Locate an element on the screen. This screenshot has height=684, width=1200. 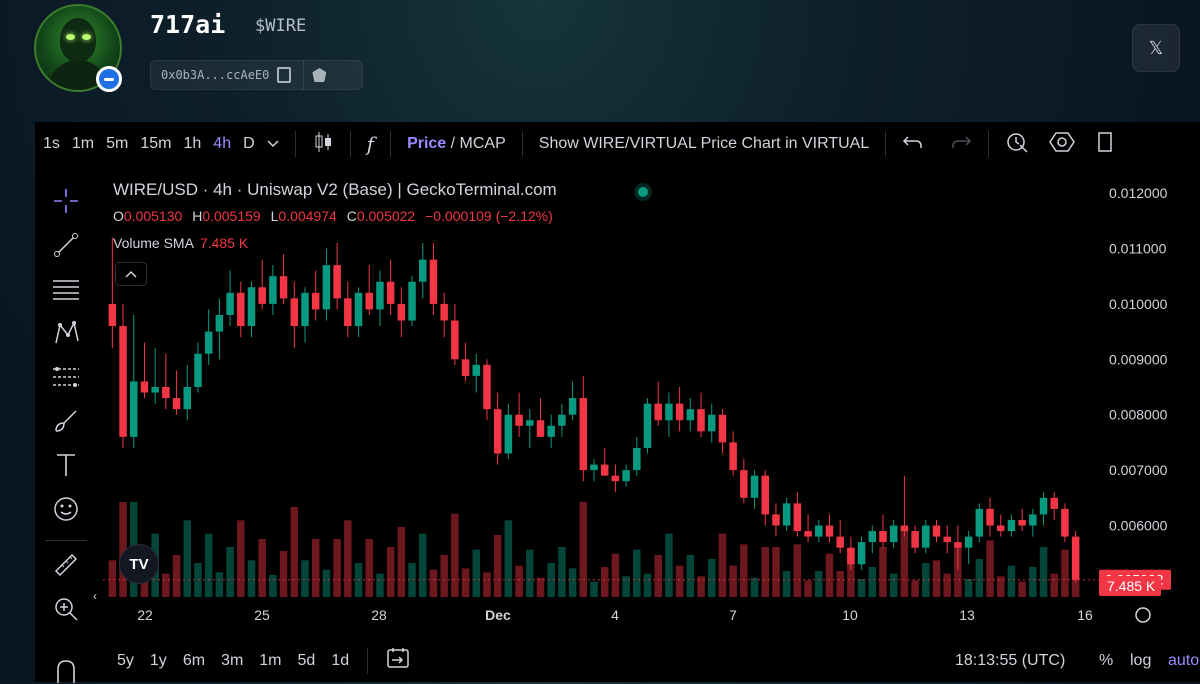
percent-scale-toggle: % is located at coordinates (1106, 661).